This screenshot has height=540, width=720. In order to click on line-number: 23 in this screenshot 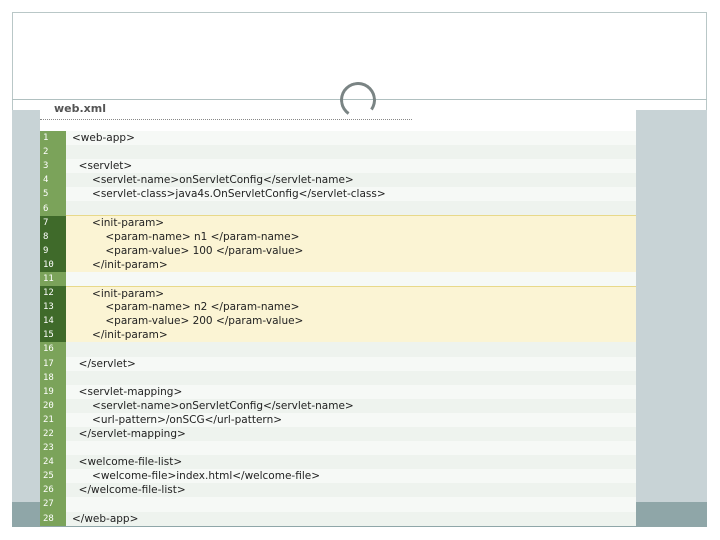, I will do `click(53, 448)`.